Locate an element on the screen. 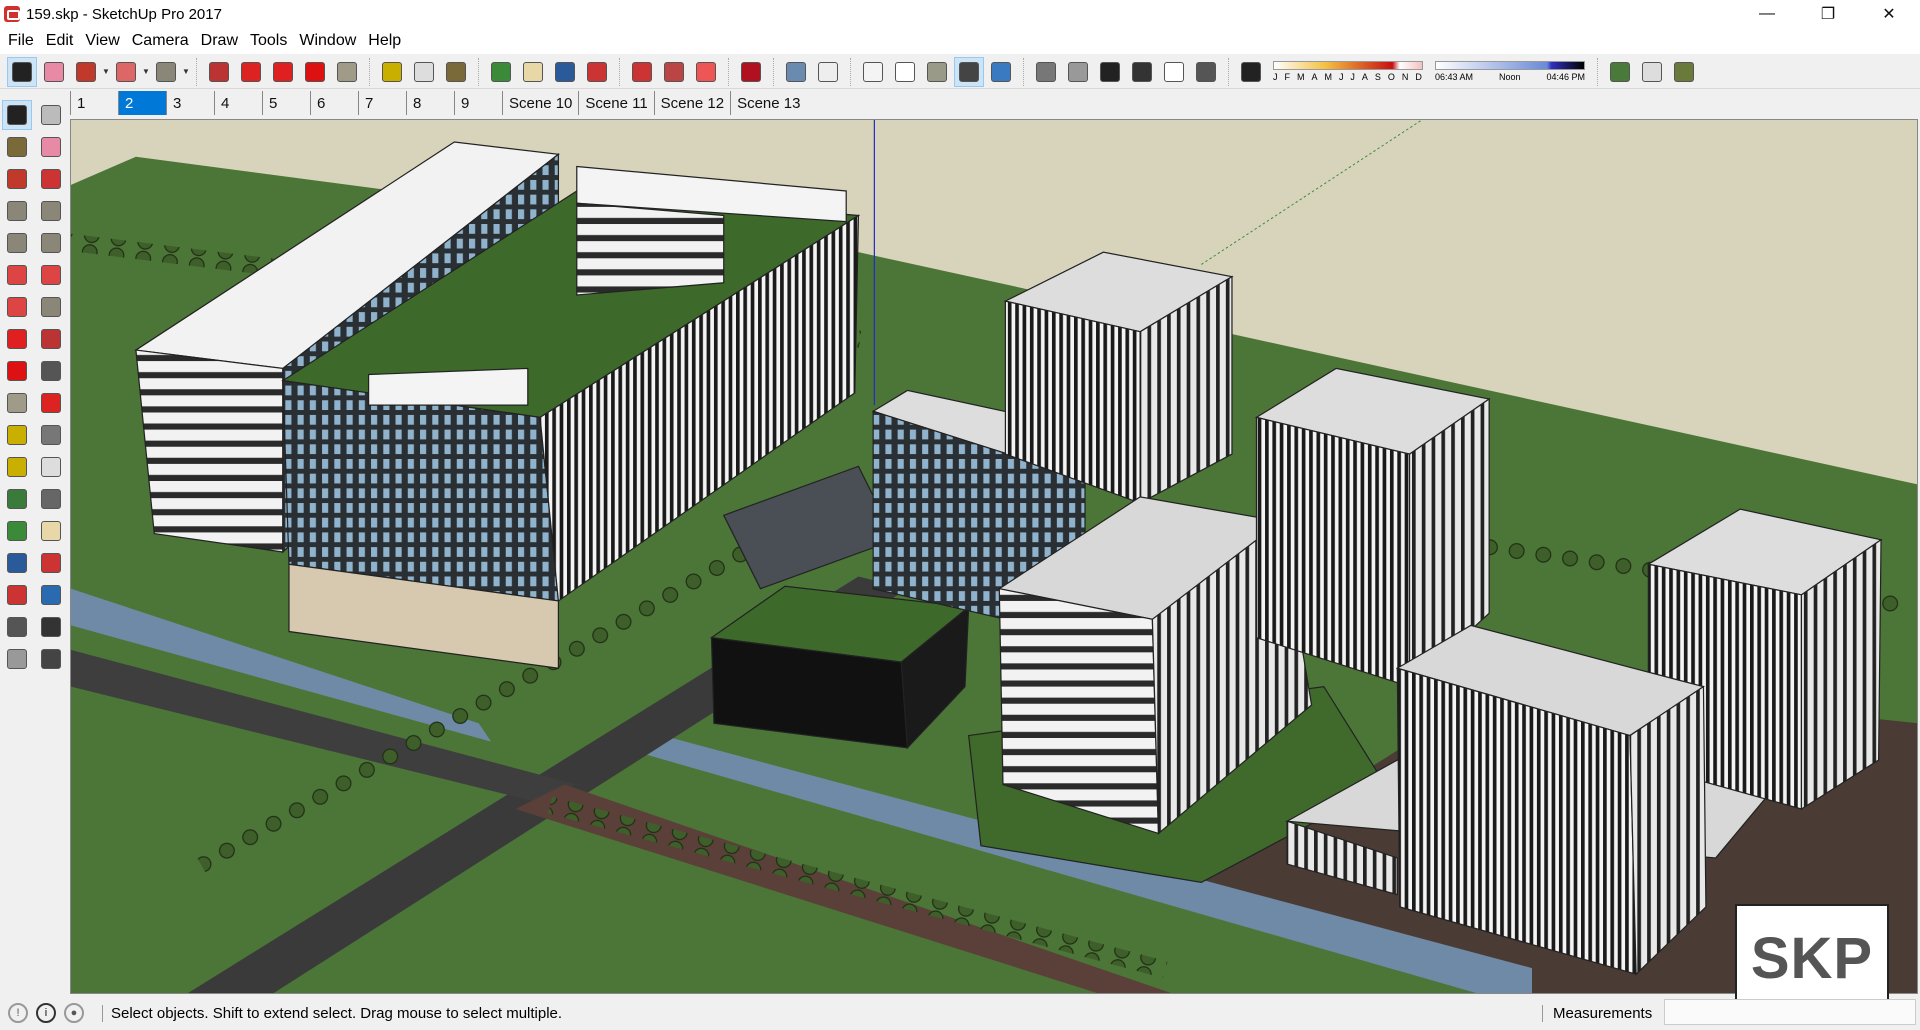  rectangle-tool is located at coordinates (17, 211).